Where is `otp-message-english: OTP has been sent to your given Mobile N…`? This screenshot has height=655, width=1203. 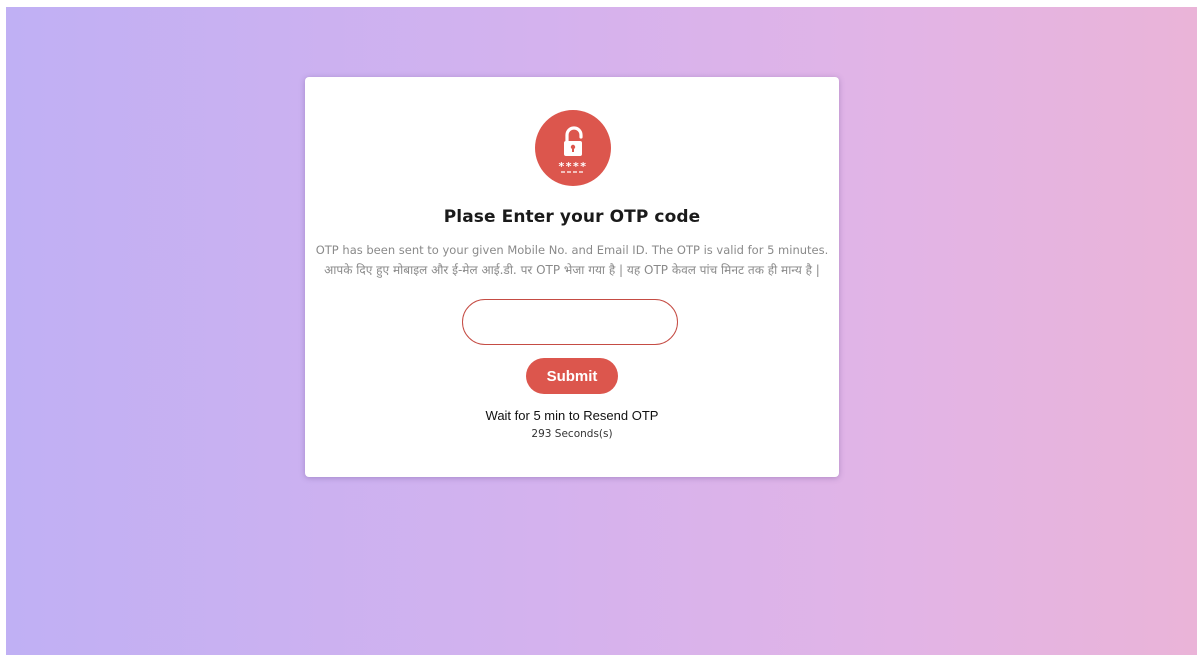
otp-message-english: OTP has been sent to your given Mobile N… is located at coordinates (572, 250).